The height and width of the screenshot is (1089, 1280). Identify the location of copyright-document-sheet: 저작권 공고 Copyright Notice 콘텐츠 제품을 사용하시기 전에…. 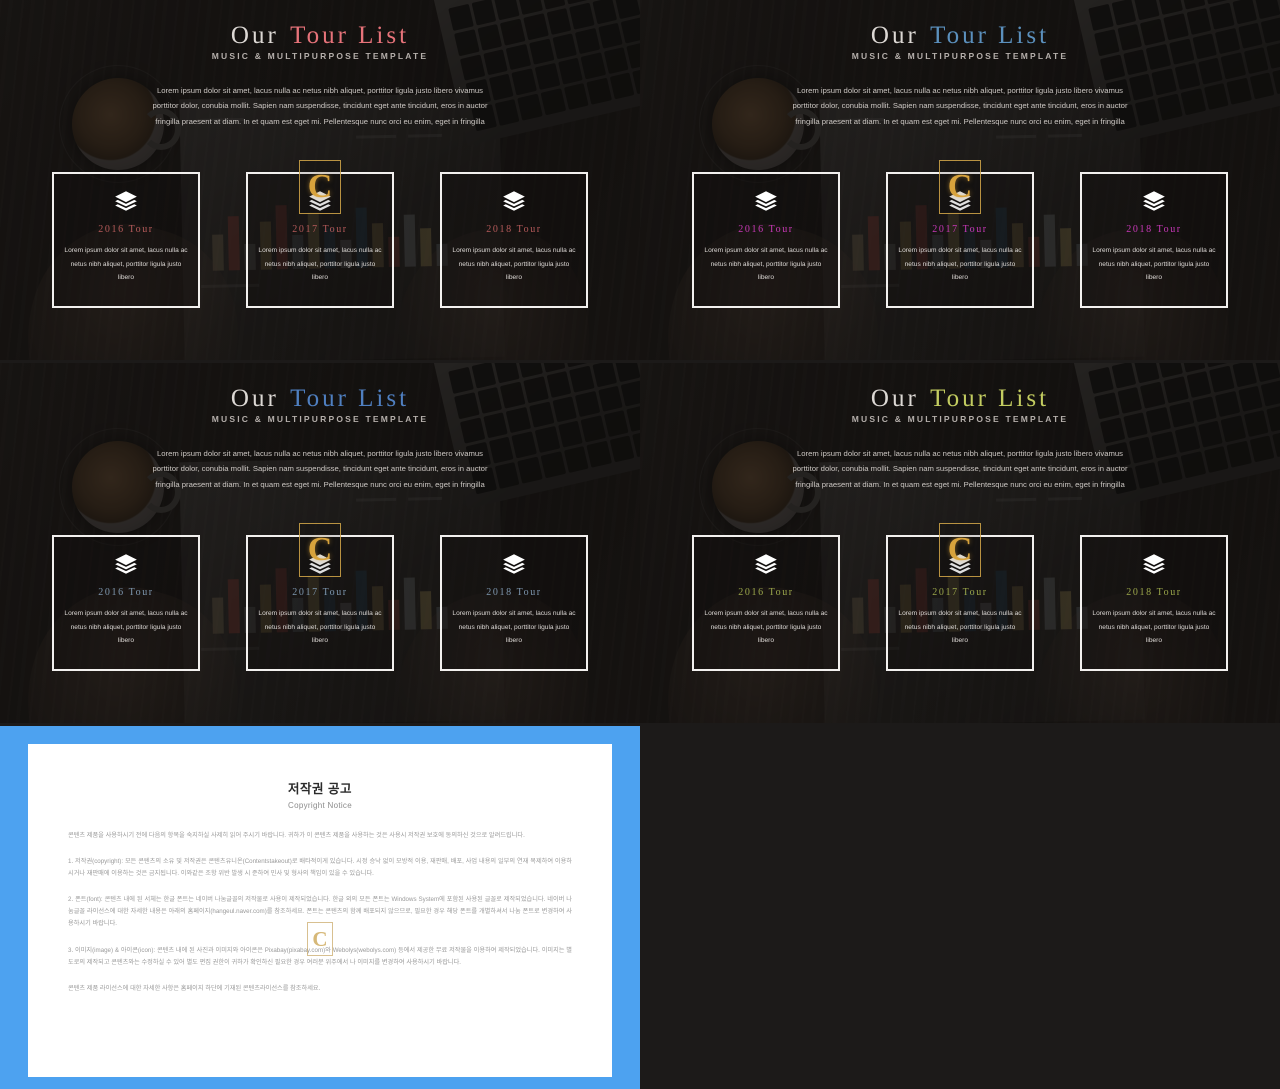
(320, 910).